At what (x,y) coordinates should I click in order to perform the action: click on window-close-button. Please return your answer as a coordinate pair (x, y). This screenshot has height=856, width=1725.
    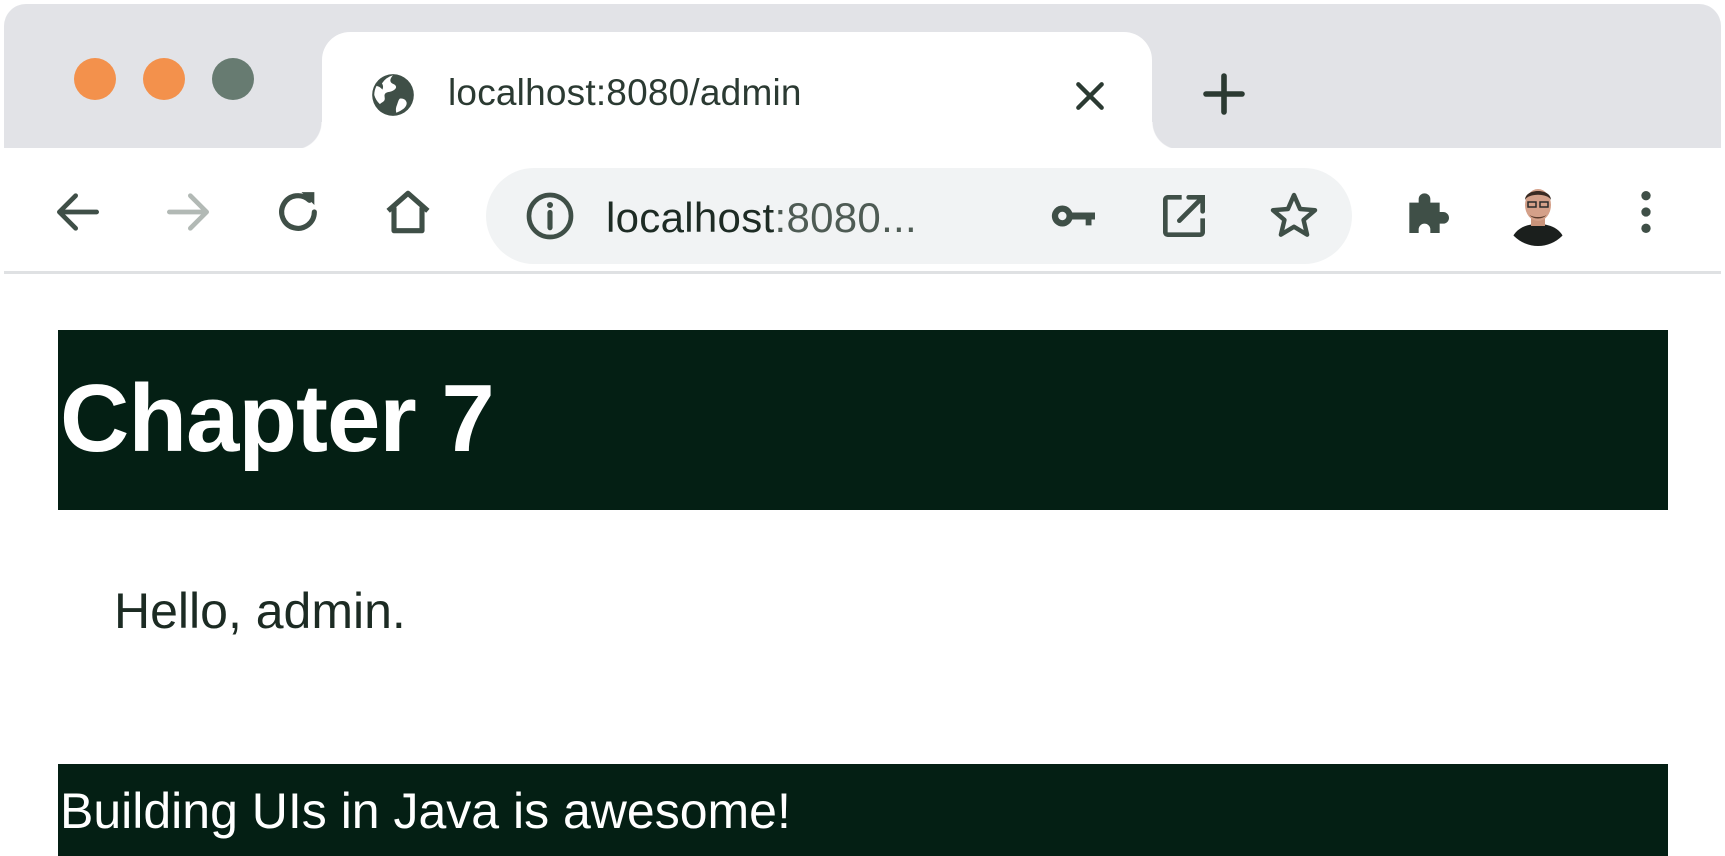
    Looking at the image, I should click on (95, 79).